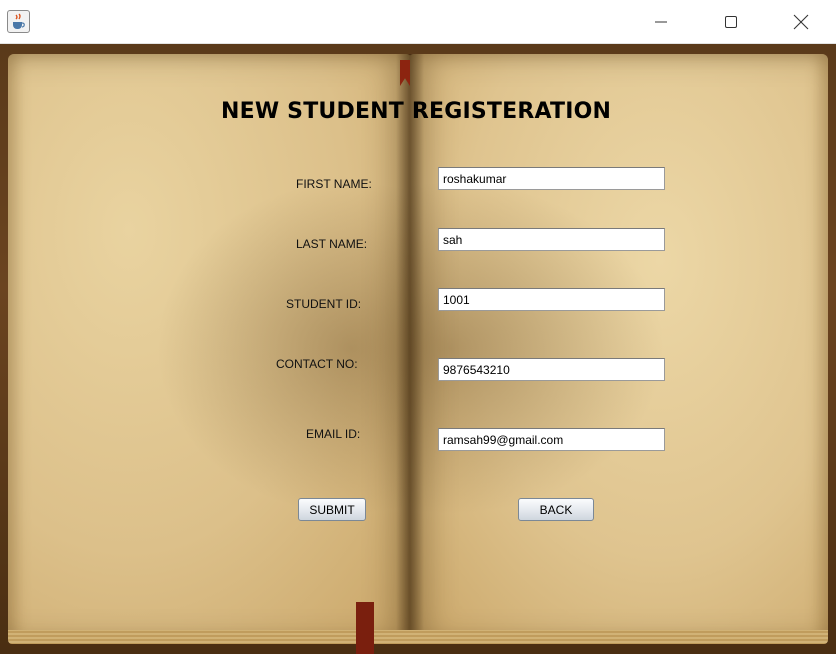 This screenshot has width=836, height=654. I want to click on minimize-button, so click(661, 22).